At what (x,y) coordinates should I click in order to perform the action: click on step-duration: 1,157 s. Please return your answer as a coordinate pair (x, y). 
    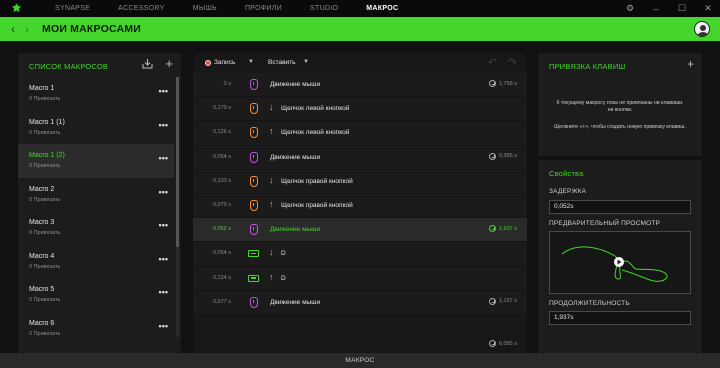
    Looking at the image, I should click on (502, 301).